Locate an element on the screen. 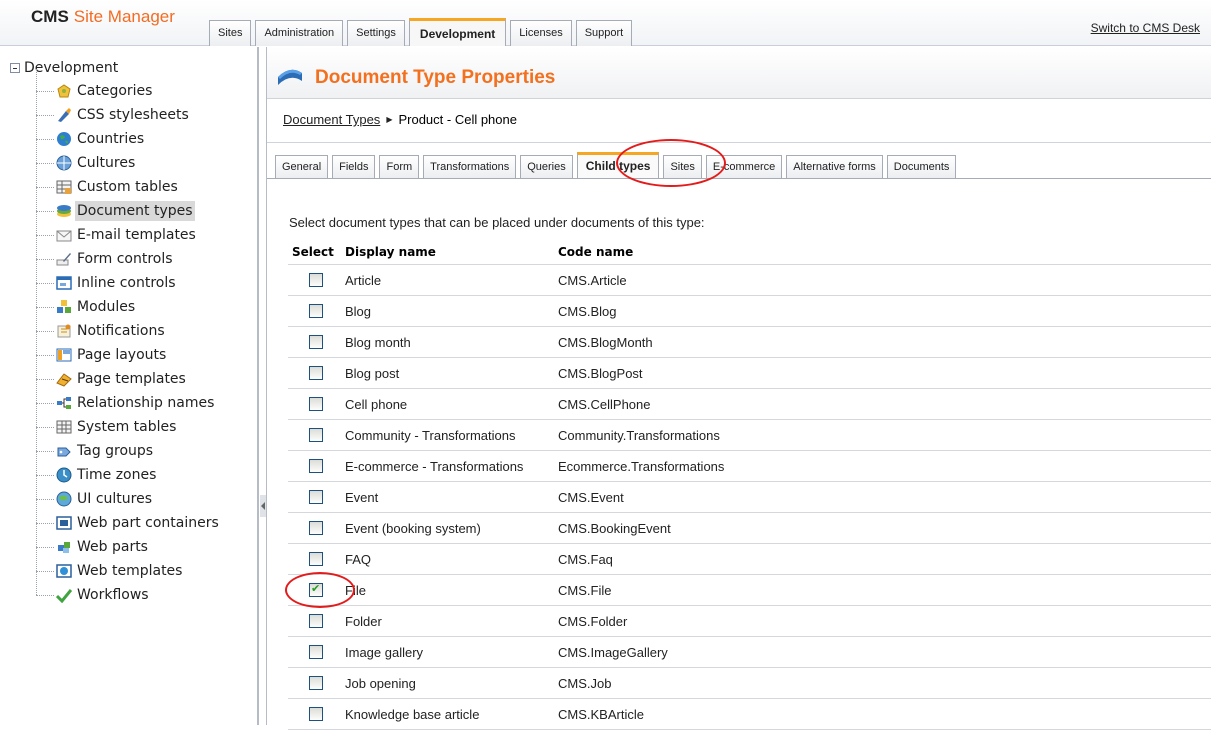  tree-item-relationship-names: Relationship names is located at coordinates (126, 403).